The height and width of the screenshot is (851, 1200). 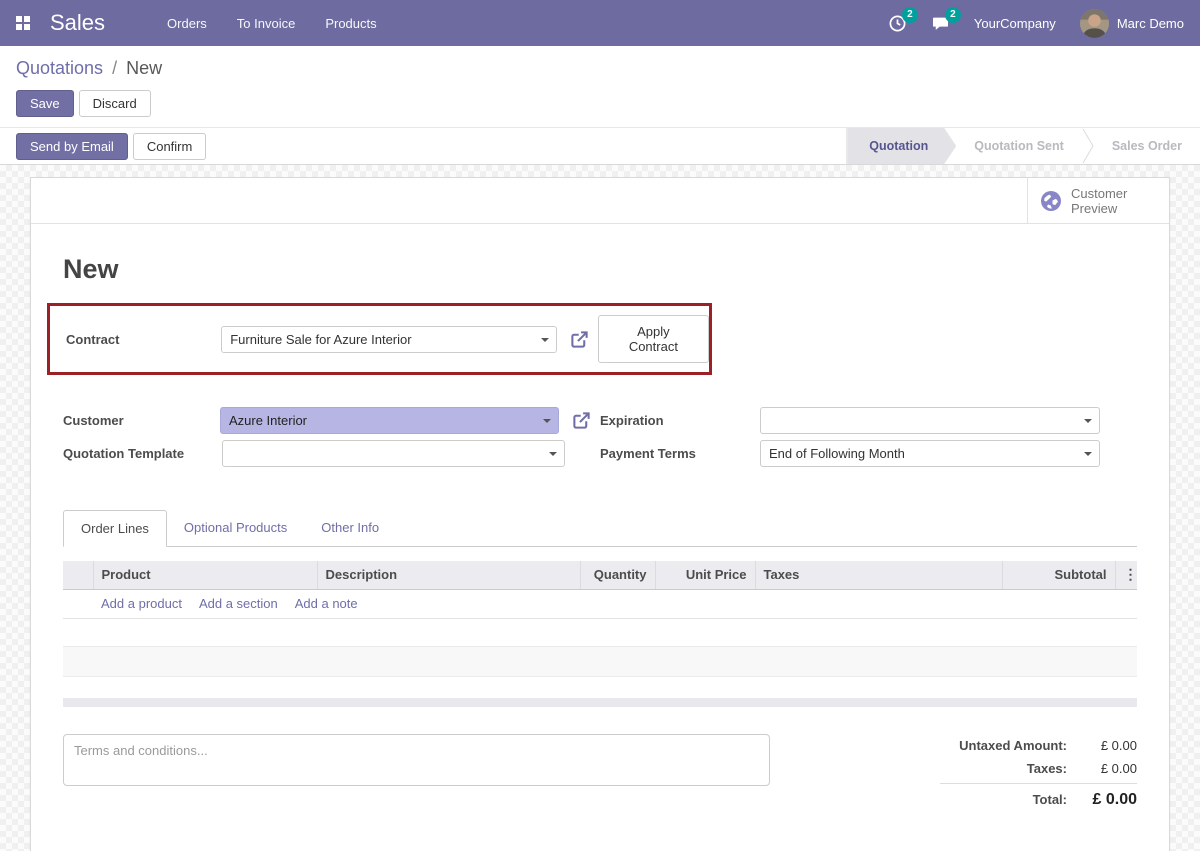 What do you see at coordinates (93, 339) in the screenshot?
I see `contract-label: Contract` at bounding box center [93, 339].